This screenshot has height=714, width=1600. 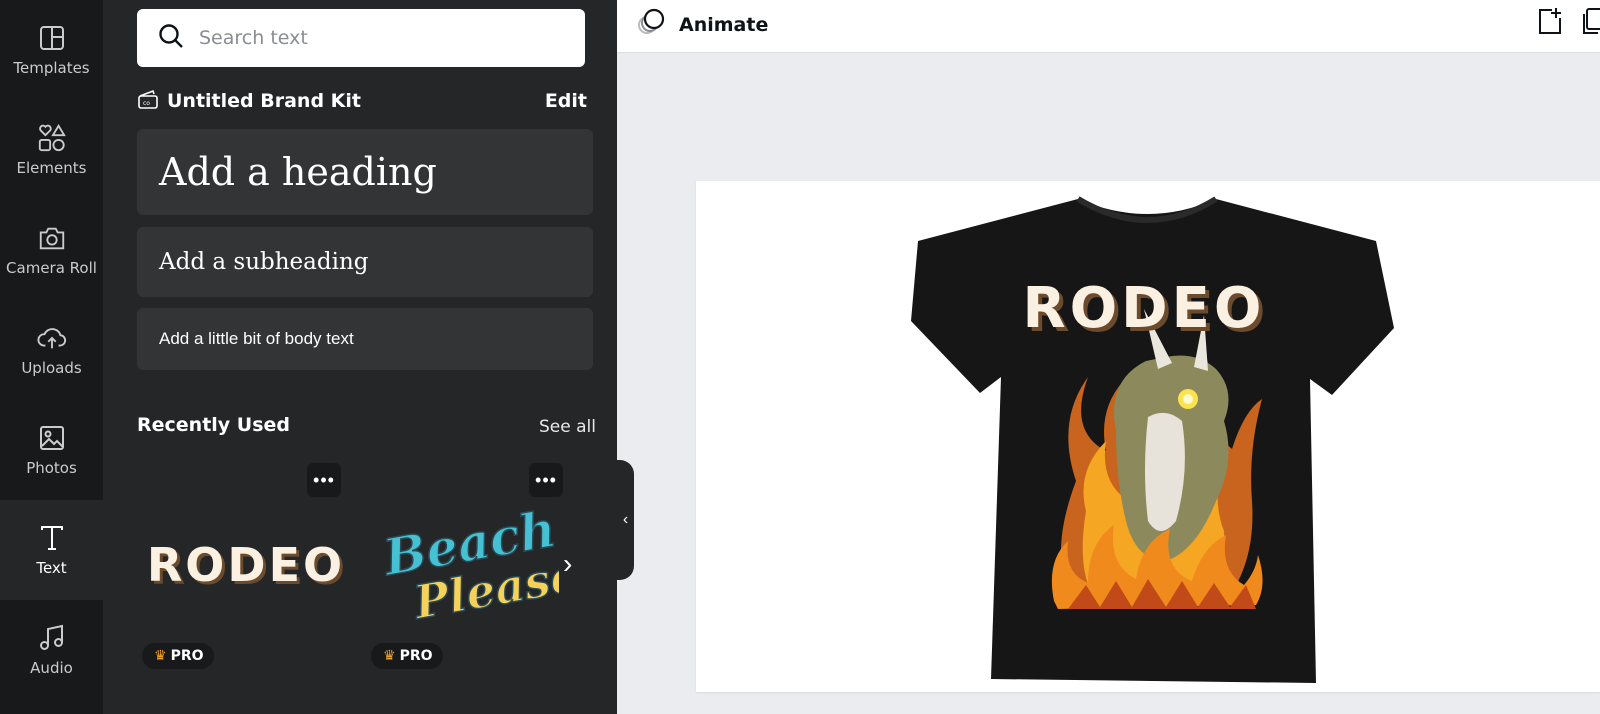 I want to click on chevron-left-icon: ‹, so click(x=625, y=519).